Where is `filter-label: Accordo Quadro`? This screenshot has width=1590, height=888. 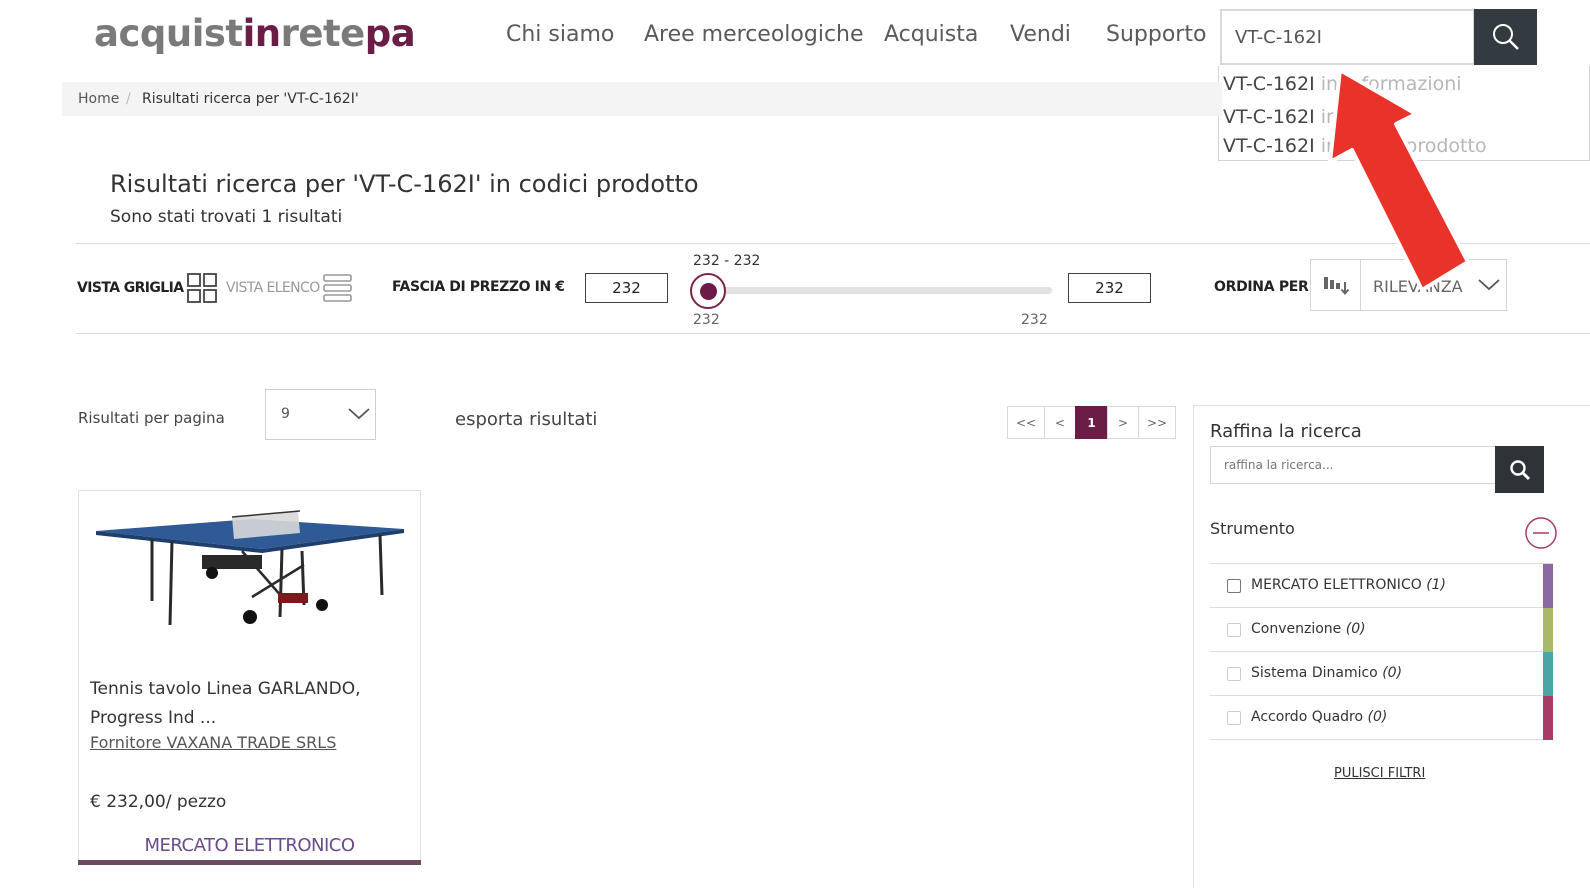
filter-label: Accordo Quadro is located at coordinates (1307, 717).